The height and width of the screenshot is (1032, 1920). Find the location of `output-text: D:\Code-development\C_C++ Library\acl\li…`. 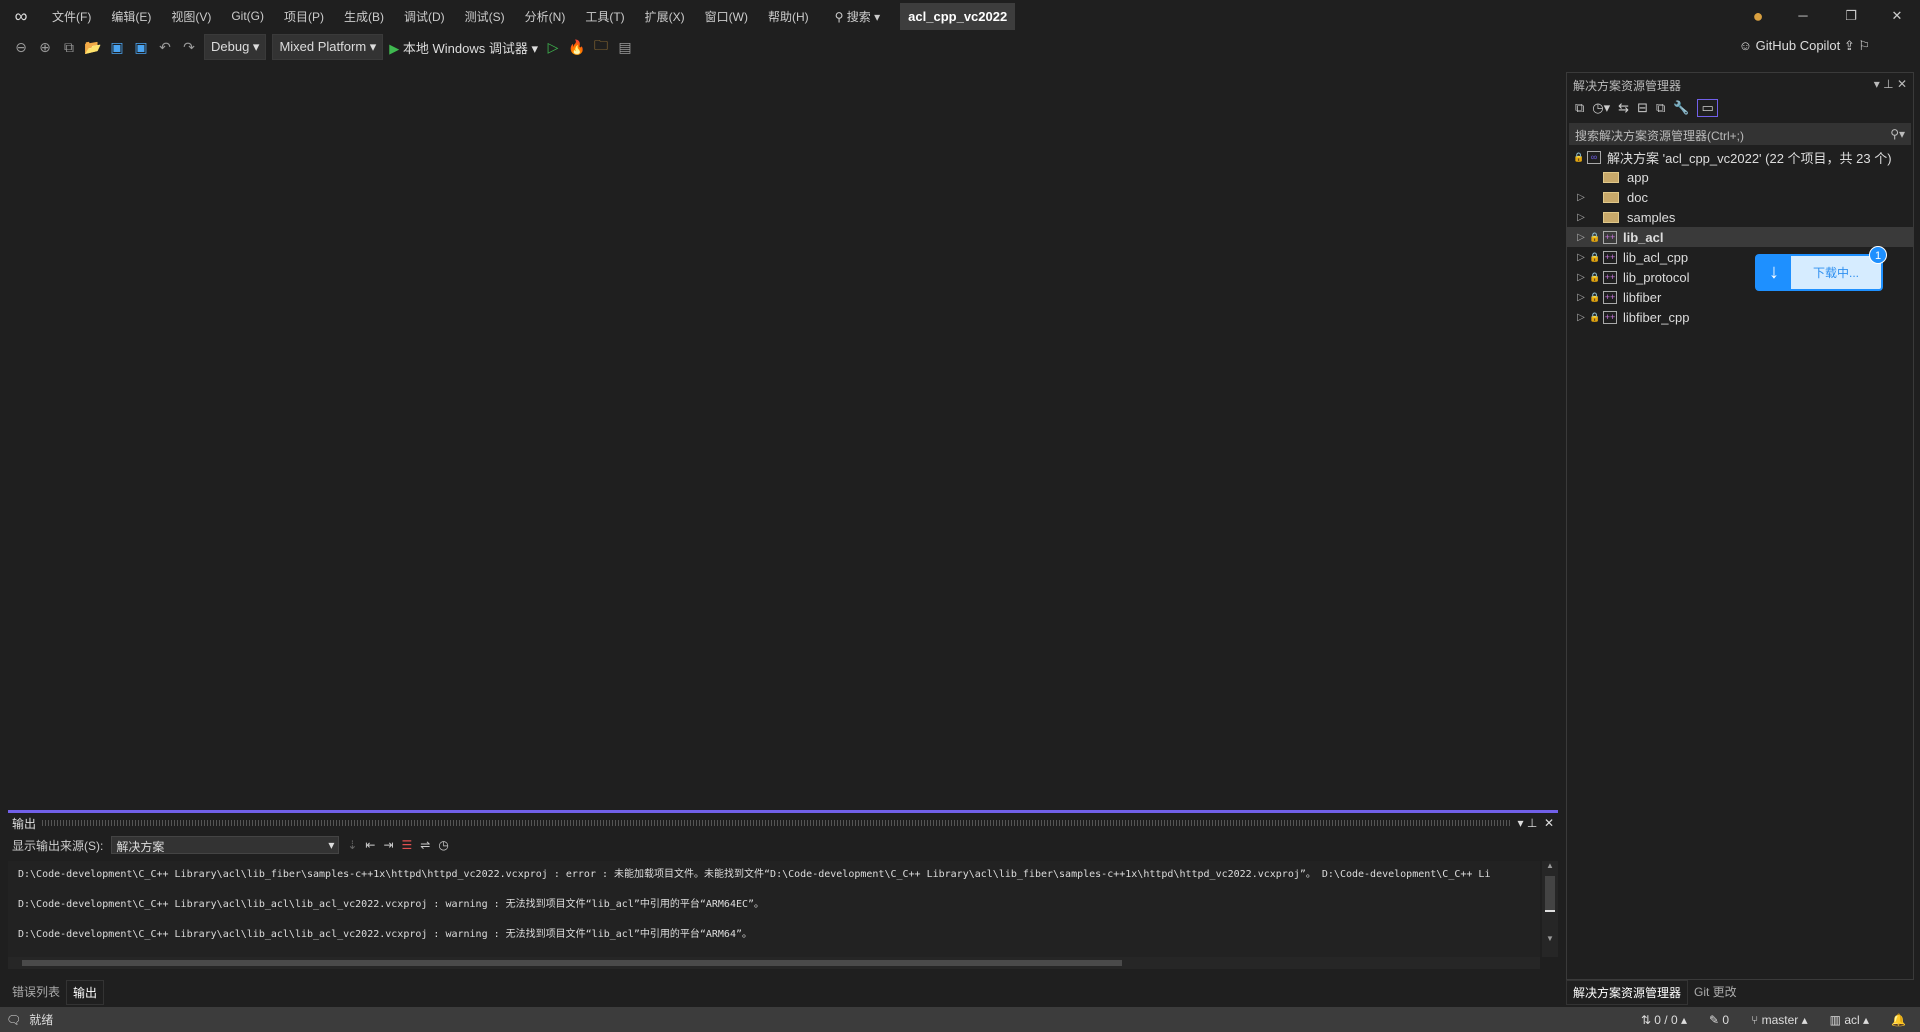

output-text: D:\Code-development\C_C++ Library\acl\li… is located at coordinates (774, 909).